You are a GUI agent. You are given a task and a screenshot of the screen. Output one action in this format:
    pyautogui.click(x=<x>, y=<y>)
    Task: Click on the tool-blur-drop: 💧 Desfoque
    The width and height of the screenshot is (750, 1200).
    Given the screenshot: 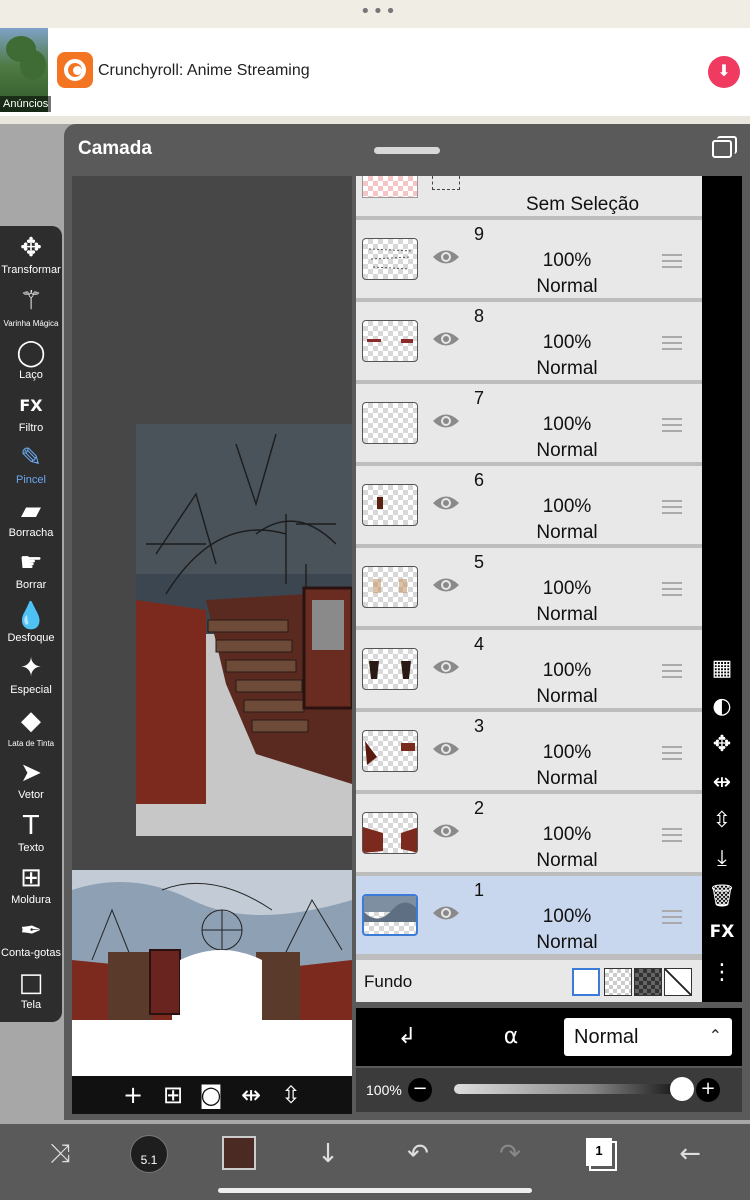 What is the action you would take?
    pyautogui.click(x=31, y=622)
    